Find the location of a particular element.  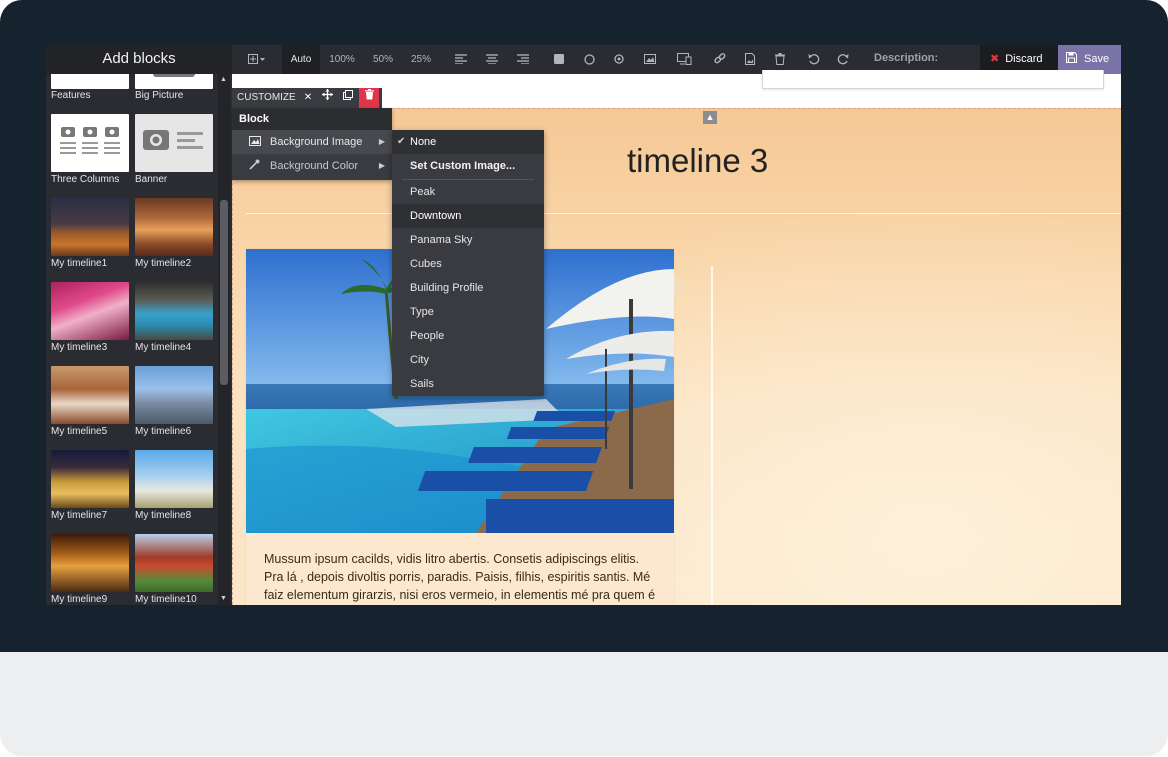

bg-option-type: Type is located at coordinates (468, 312).